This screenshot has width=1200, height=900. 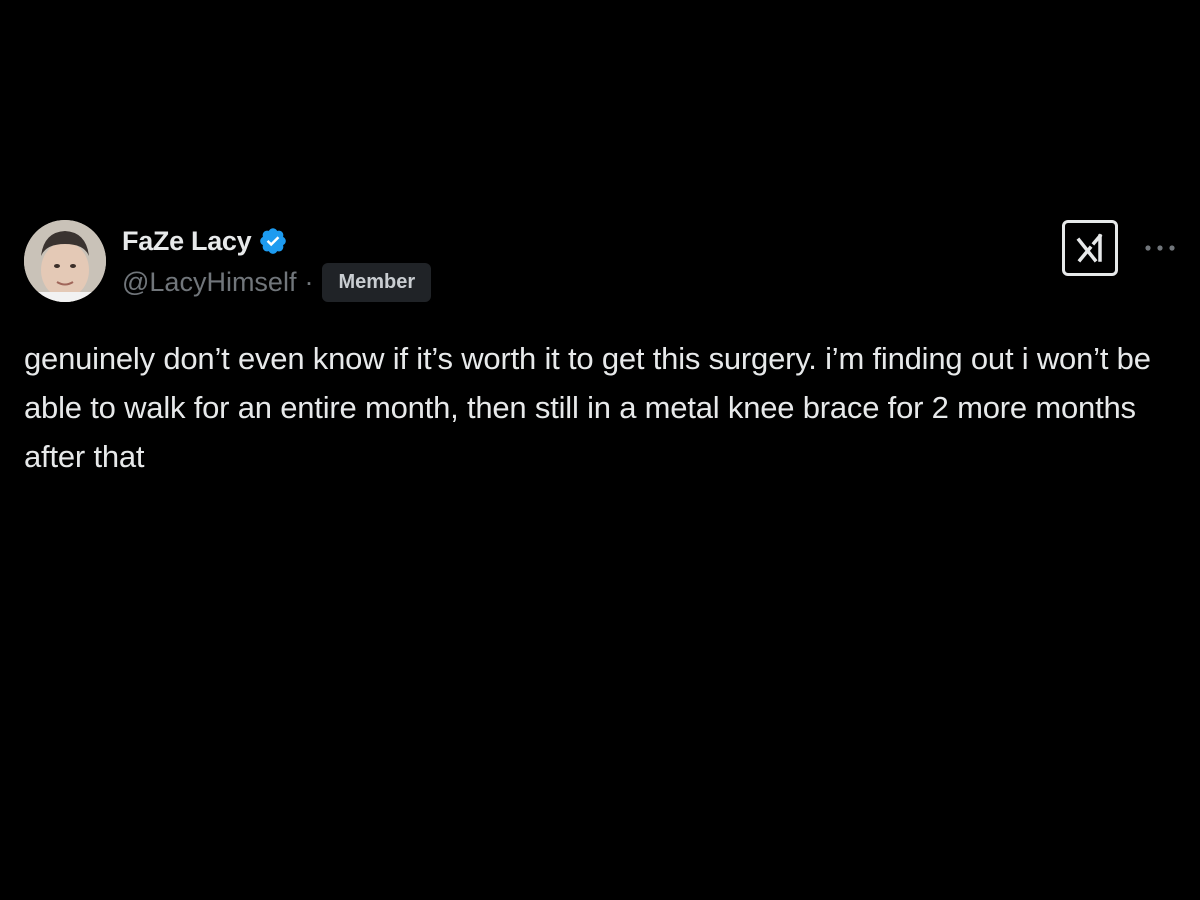 I want to click on member-badge: Member, so click(x=377, y=282).